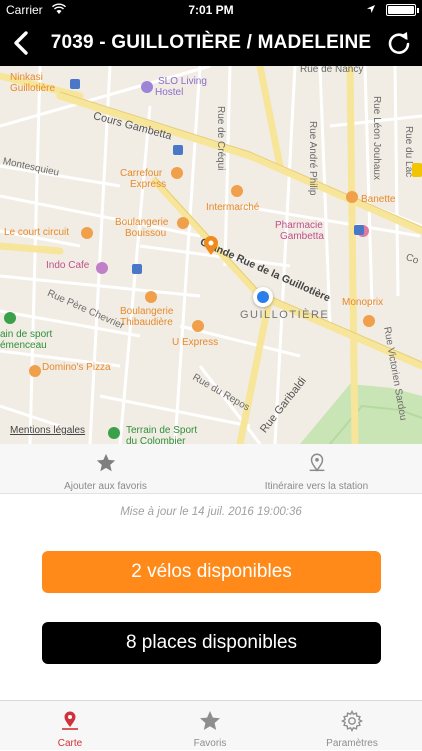 This screenshot has width=422, height=751. Describe the element at coordinates (146, 233) in the screenshot. I see `map-label: Bouissou` at that location.